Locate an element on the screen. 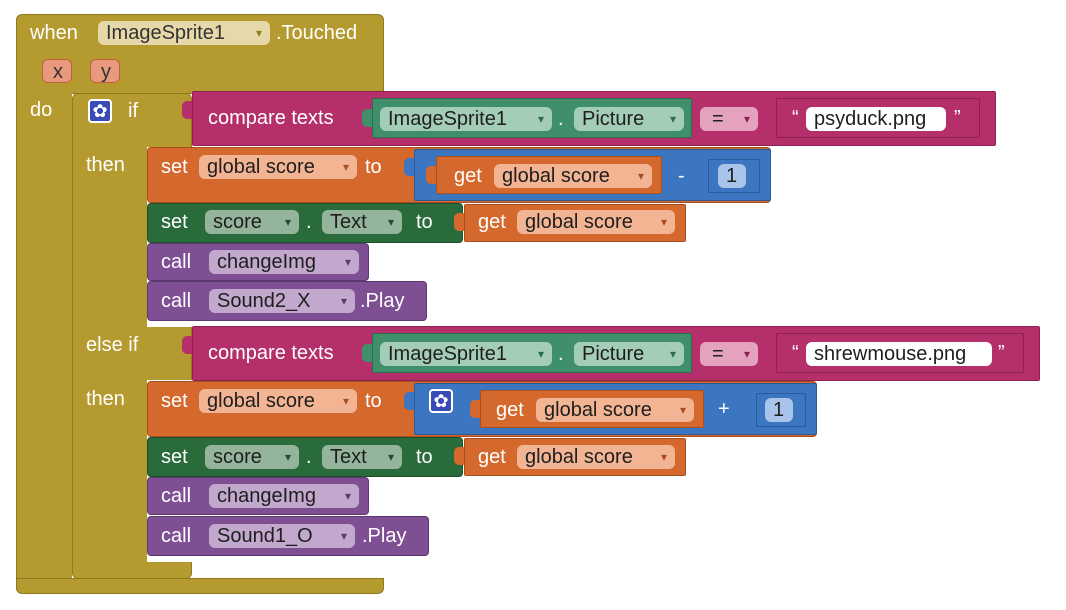  param-x: x is located at coordinates (57, 71).